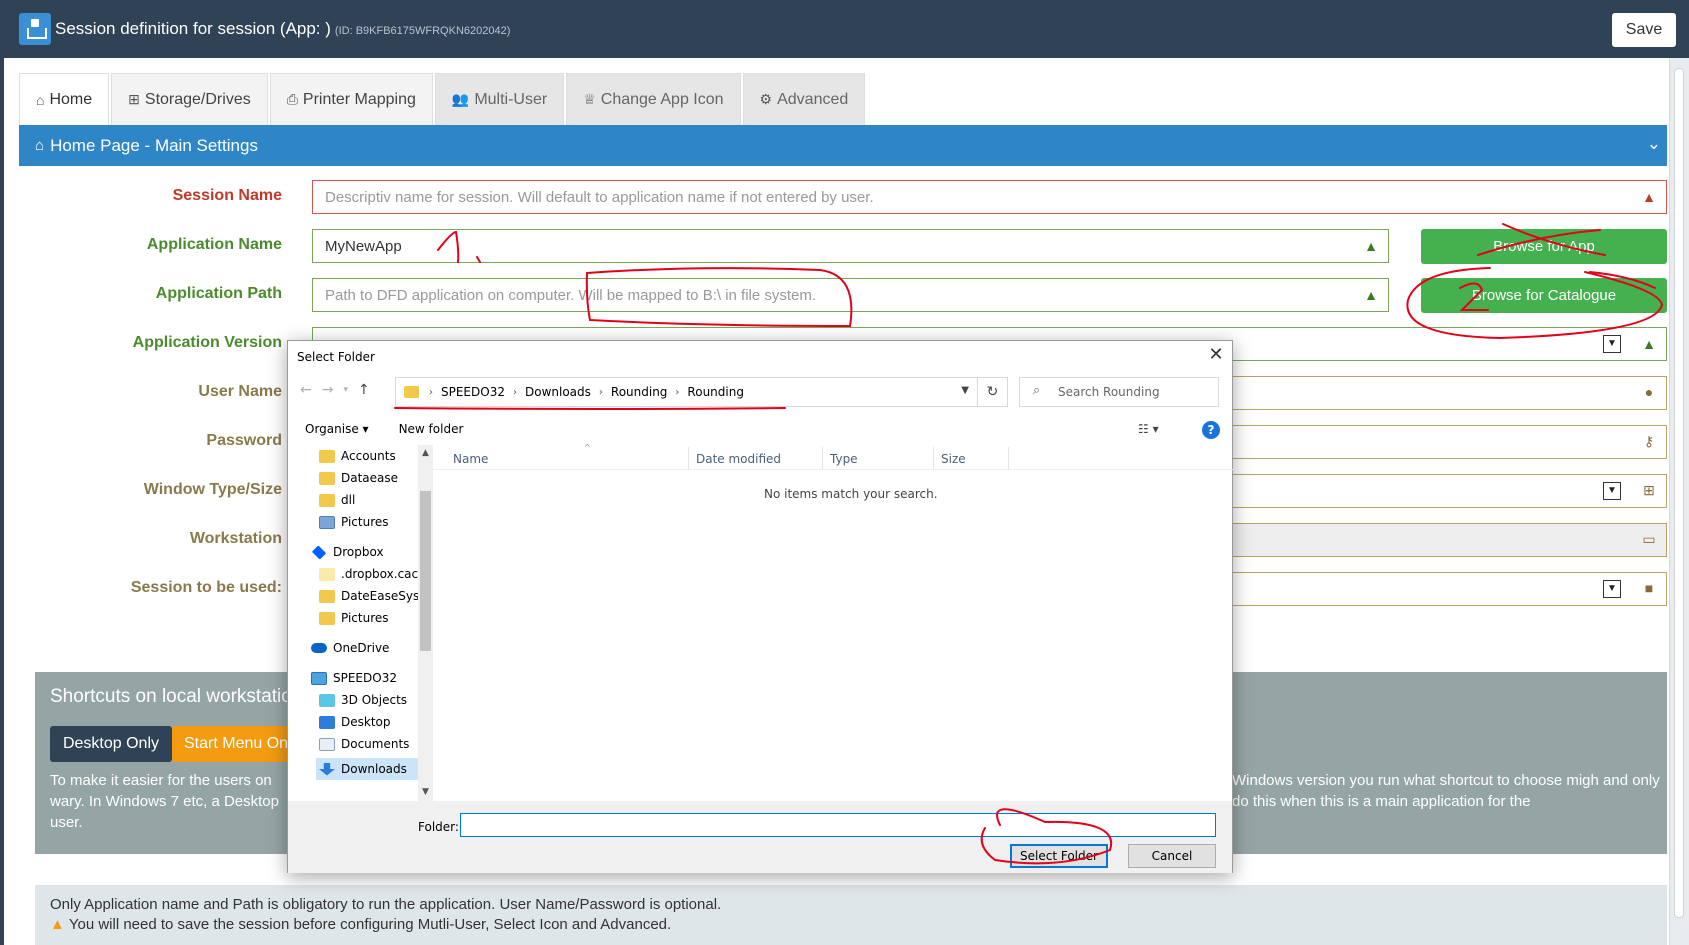 The image size is (1689, 945). What do you see at coordinates (207, 342) in the screenshot?
I see `application-version-label: Application Version` at bounding box center [207, 342].